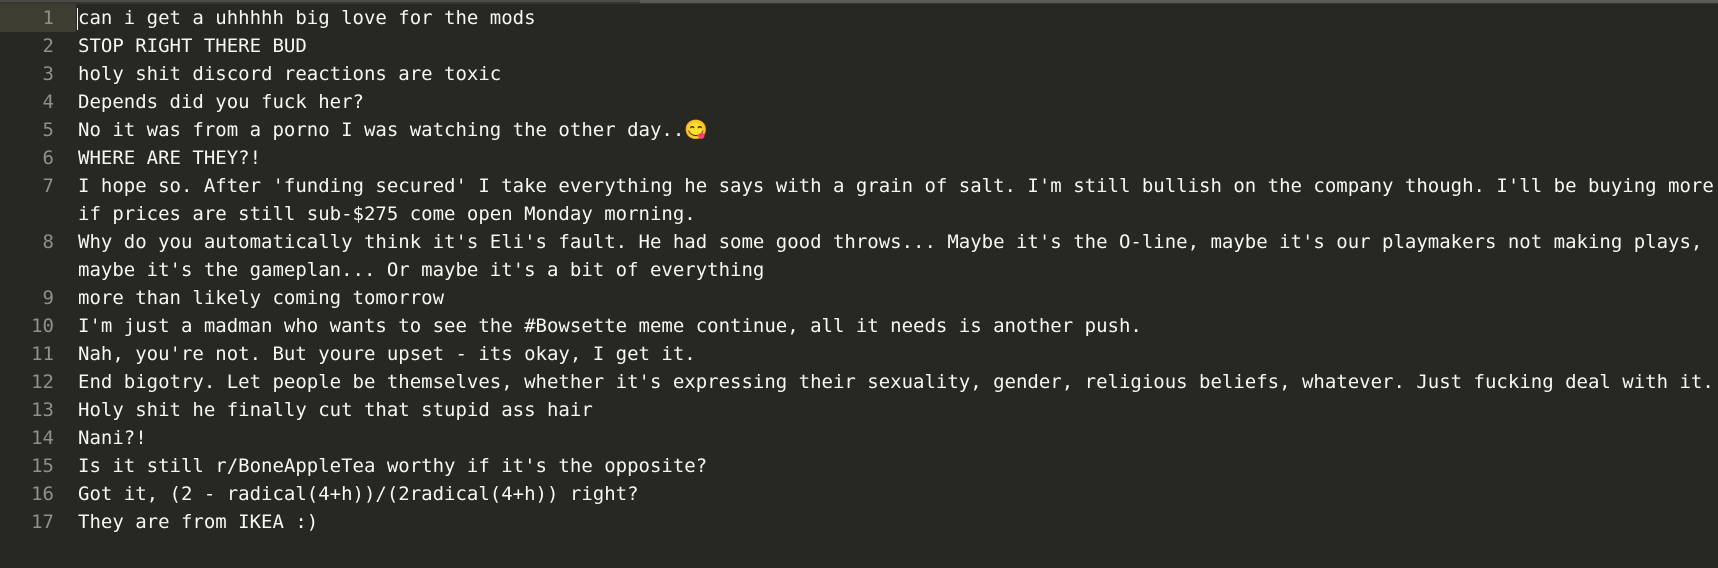 Image resolution: width=1718 pixels, height=568 pixels. What do you see at coordinates (48, 158) in the screenshot?
I see `line-number: 6` at bounding box center [48, 158].